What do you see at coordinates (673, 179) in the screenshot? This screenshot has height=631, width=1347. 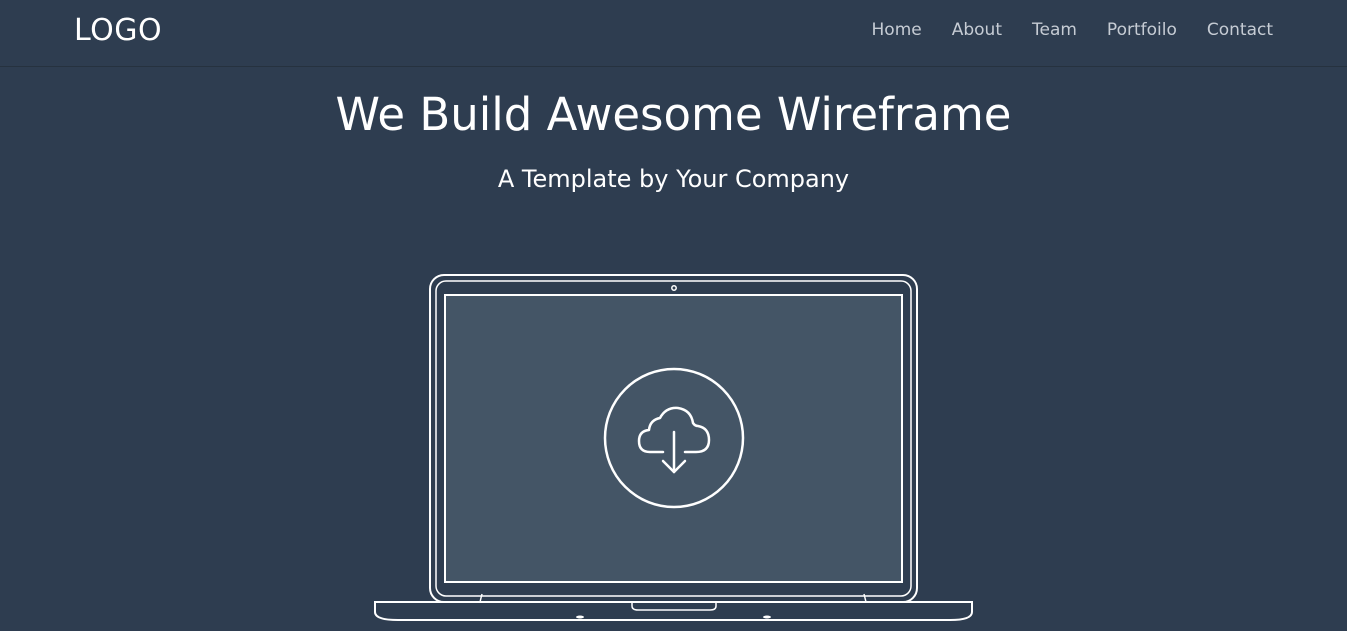 I see `hero-subtitle: A Template by Your Company` at bounding box center [673, 179].